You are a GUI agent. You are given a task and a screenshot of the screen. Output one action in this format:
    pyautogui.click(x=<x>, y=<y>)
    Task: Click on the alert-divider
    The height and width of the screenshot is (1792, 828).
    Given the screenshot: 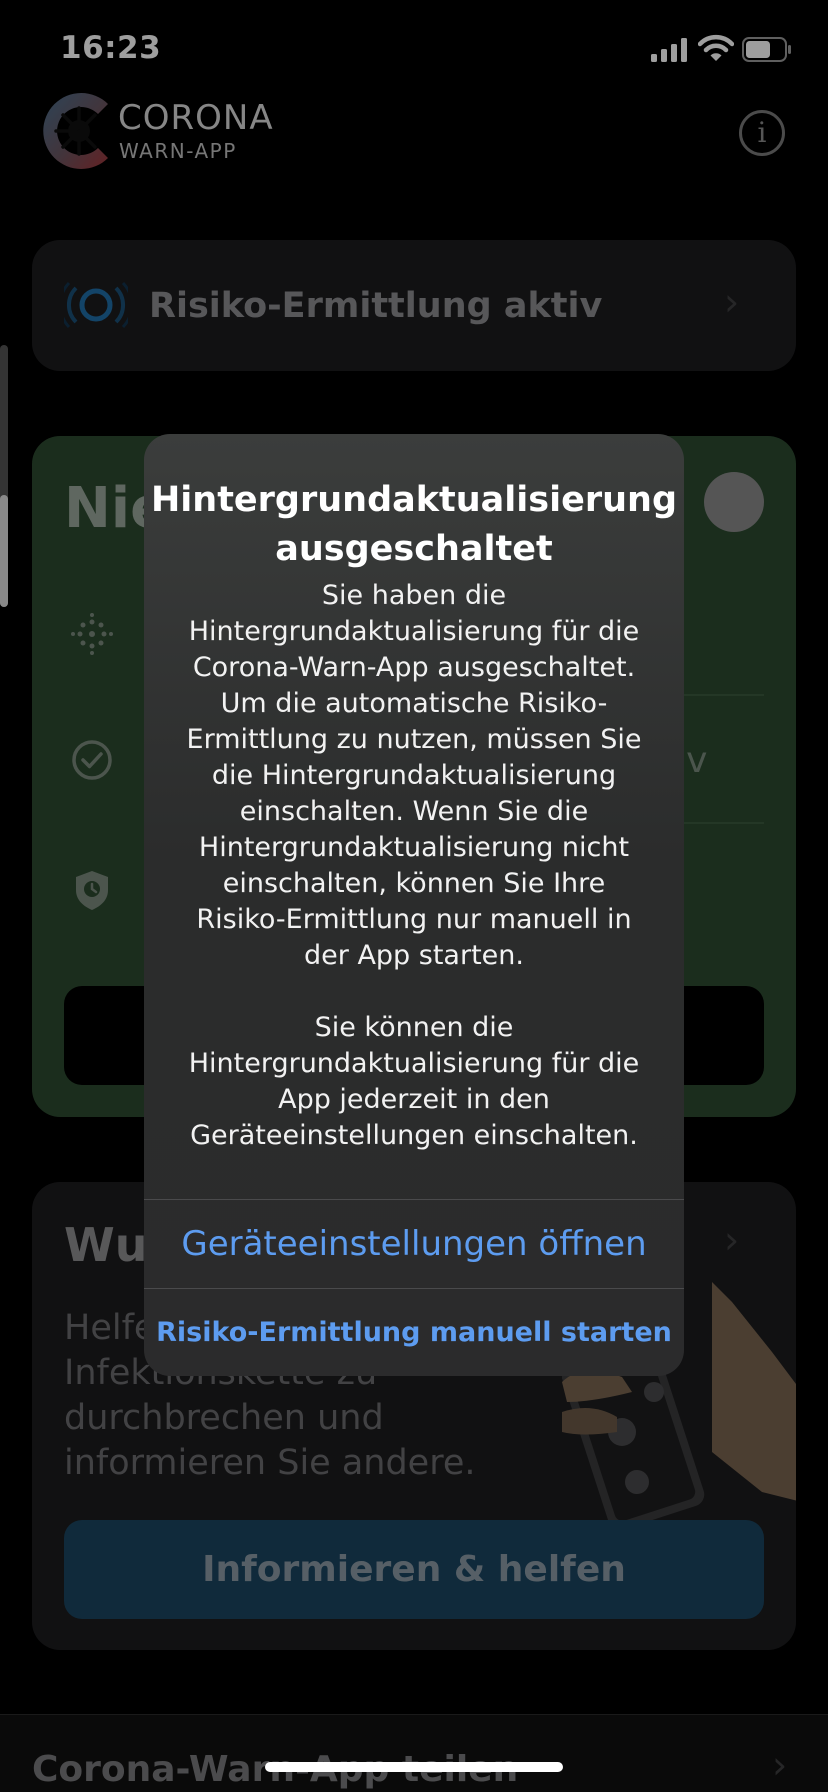 What is the action you would take?
    pyautogui.click(x=414, y=1288)
    